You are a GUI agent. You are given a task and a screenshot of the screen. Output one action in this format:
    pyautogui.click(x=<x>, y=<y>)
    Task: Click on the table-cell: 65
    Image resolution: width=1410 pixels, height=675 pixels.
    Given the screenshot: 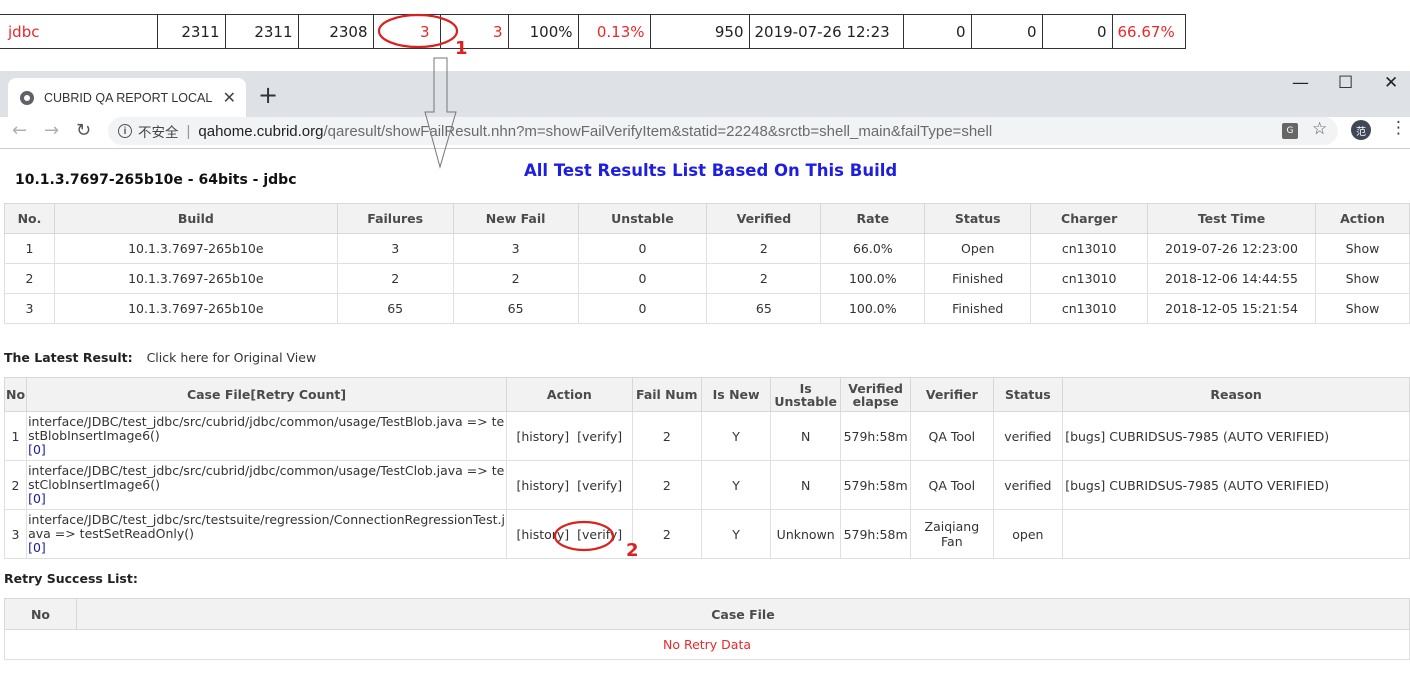 What is the action you would take?
    pyautogui.click(x=764, y=308)
    